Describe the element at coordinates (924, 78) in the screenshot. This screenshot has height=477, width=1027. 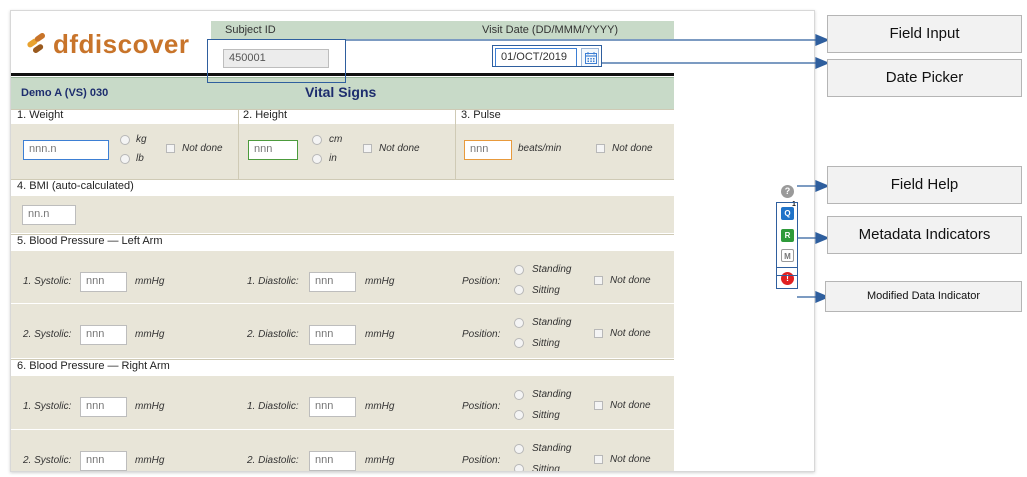
I see `date-picker-callout: Date Picker` at that location.